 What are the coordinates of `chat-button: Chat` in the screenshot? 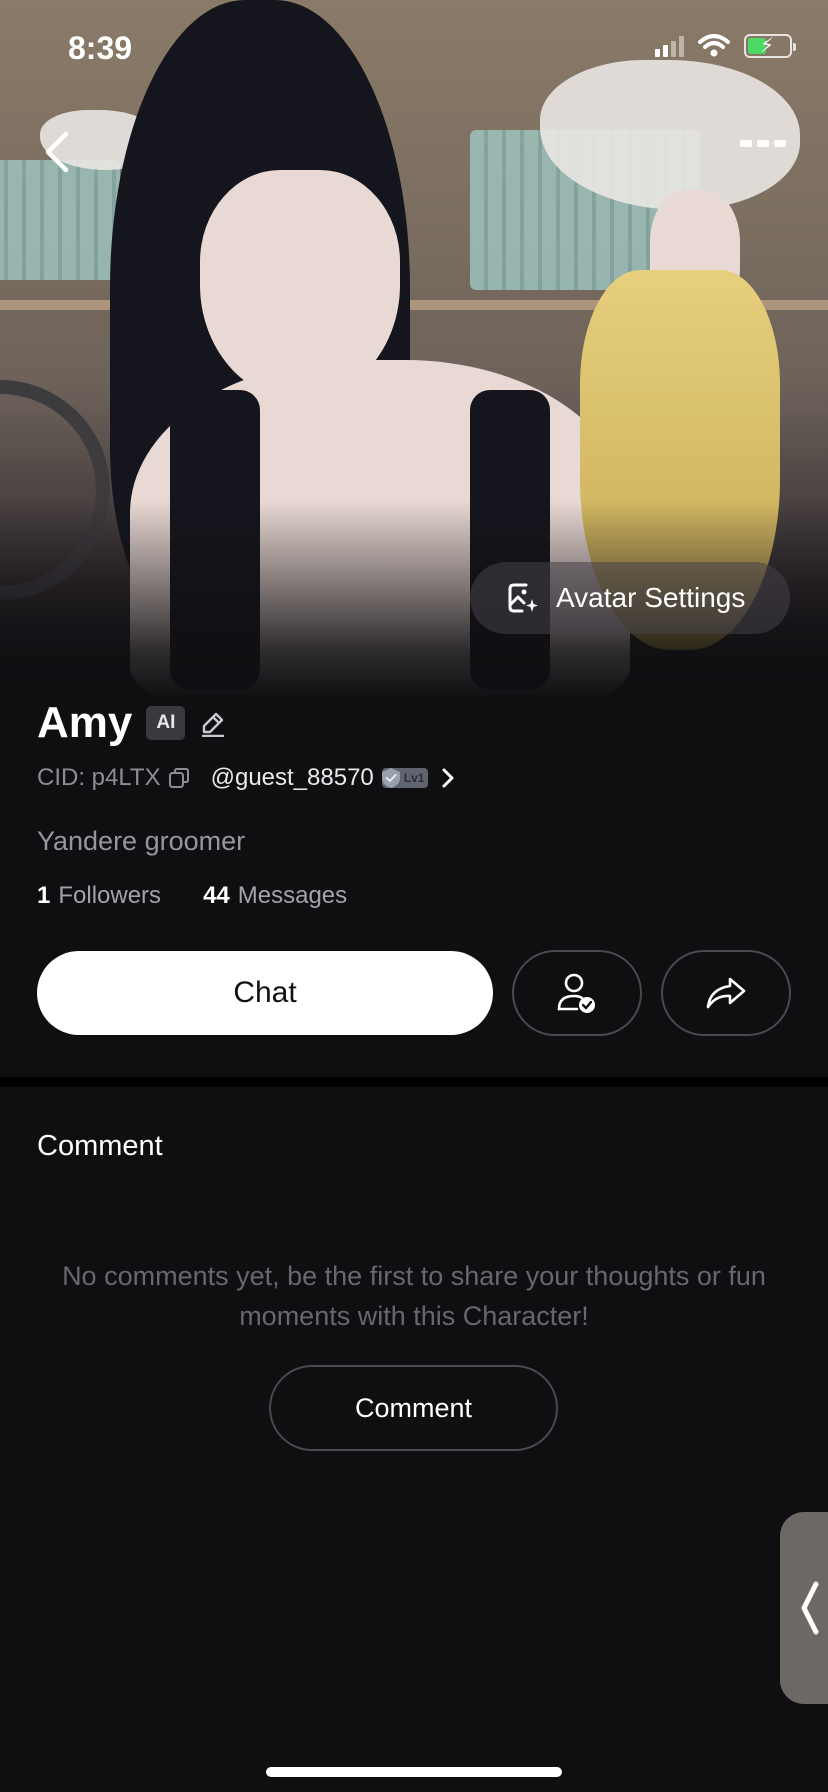 It's located at (265, 993).